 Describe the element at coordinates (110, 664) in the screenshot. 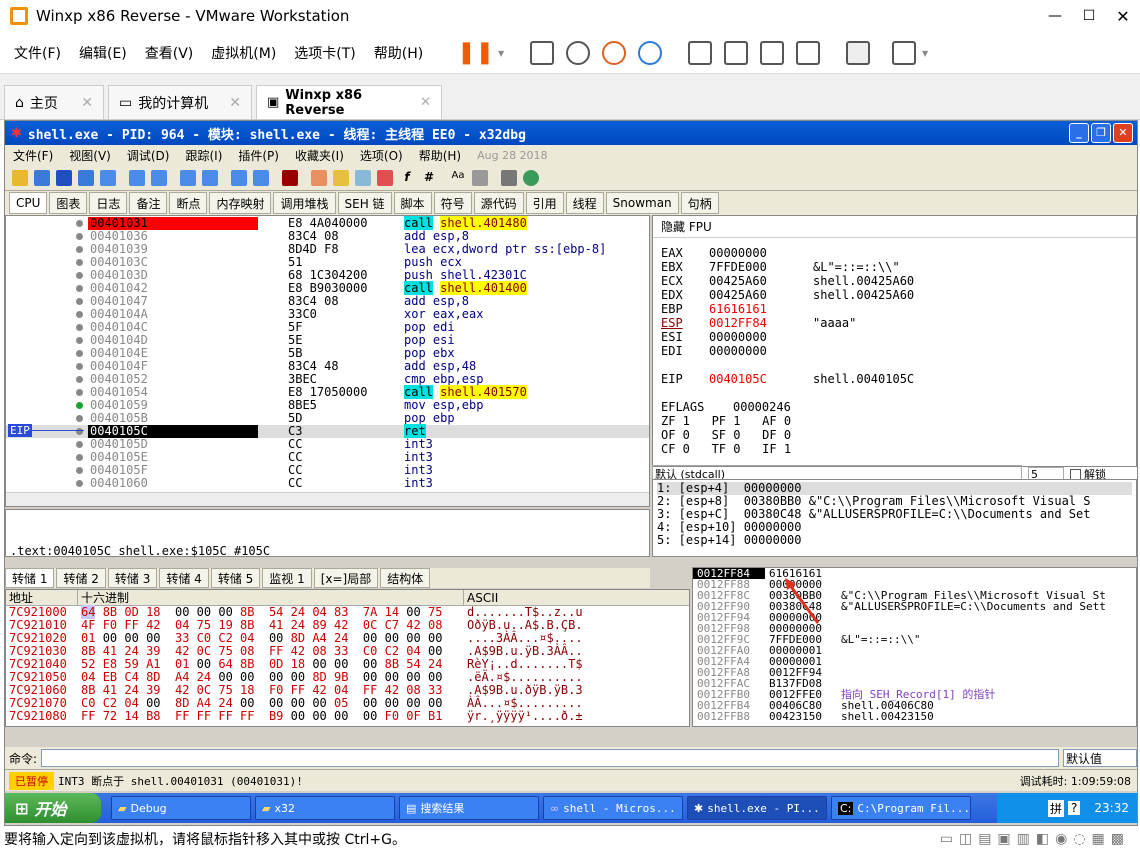

I see `hex-byte: E8` at that location.